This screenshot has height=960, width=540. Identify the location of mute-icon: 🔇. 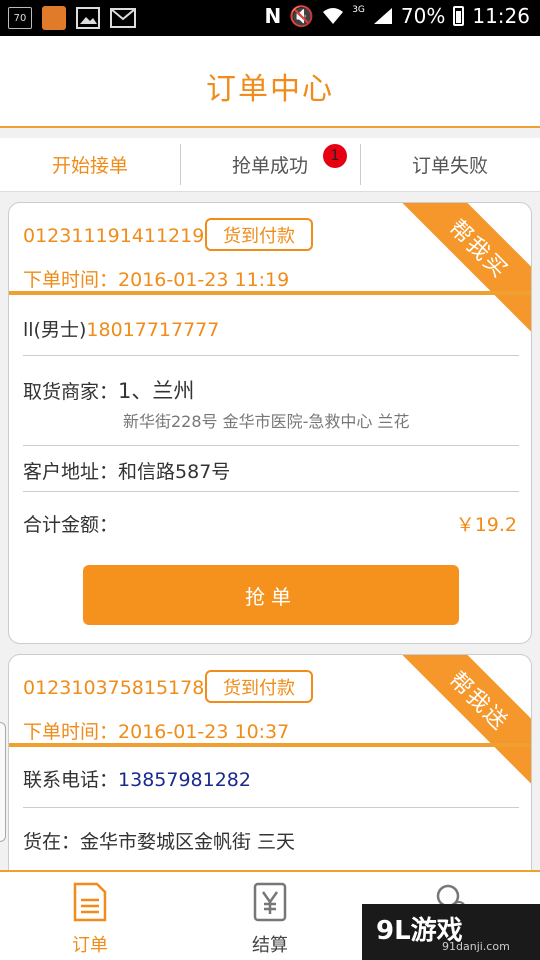
(302, 16).